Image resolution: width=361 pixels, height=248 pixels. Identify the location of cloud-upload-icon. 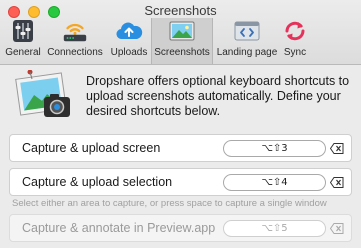
(129, 31).